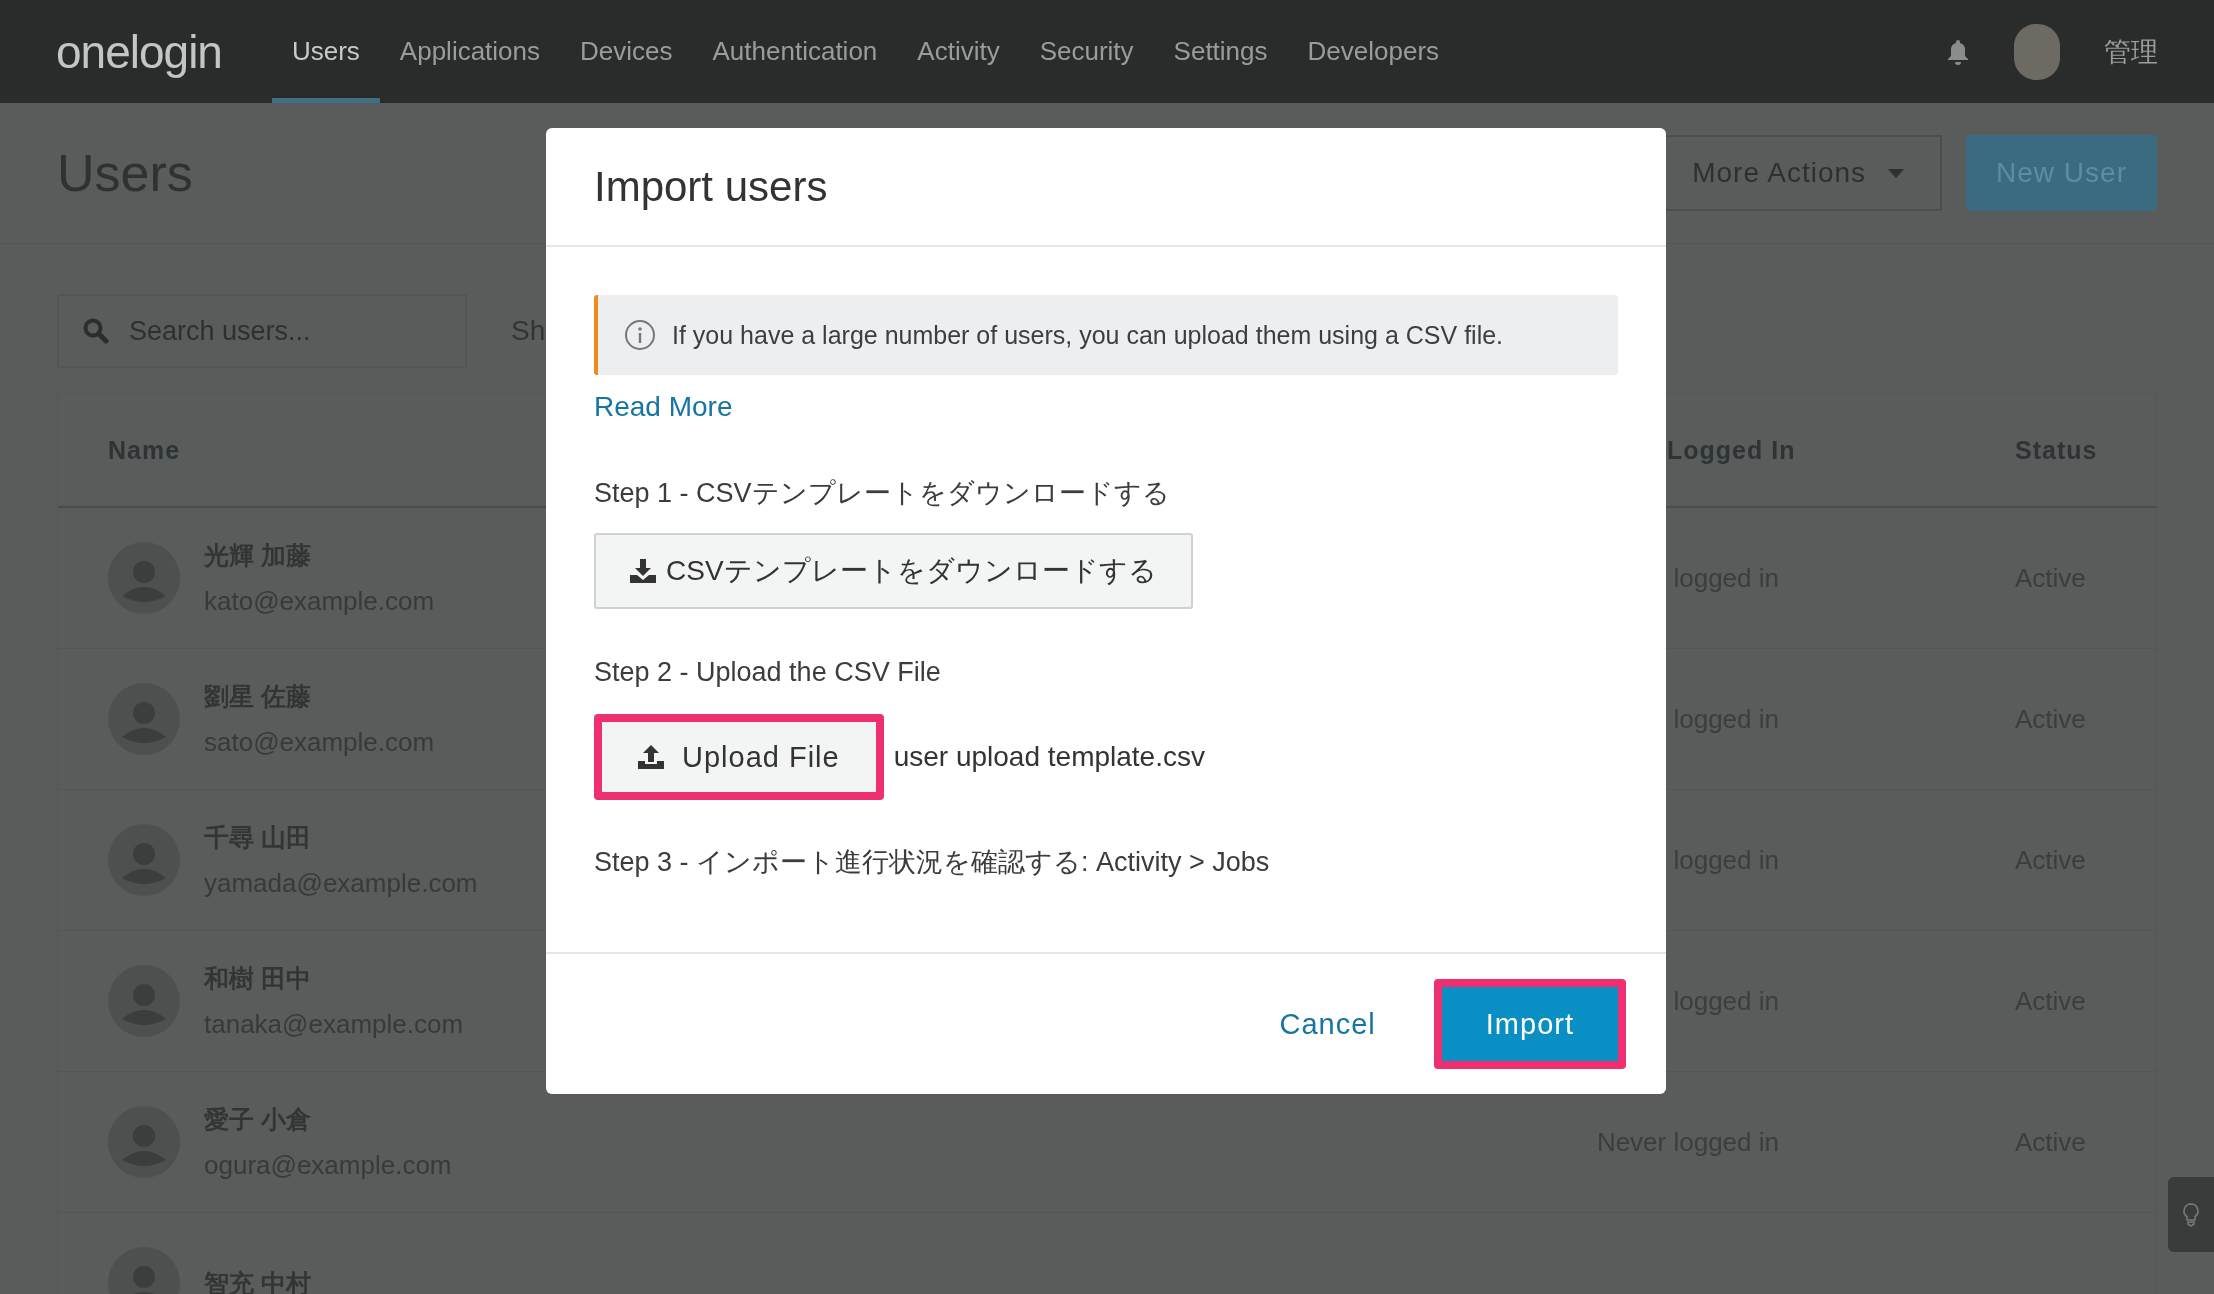 The width and height of the screenshot is (2214, 1294). I want to click on user-name: 管理, so click(2131, 52).